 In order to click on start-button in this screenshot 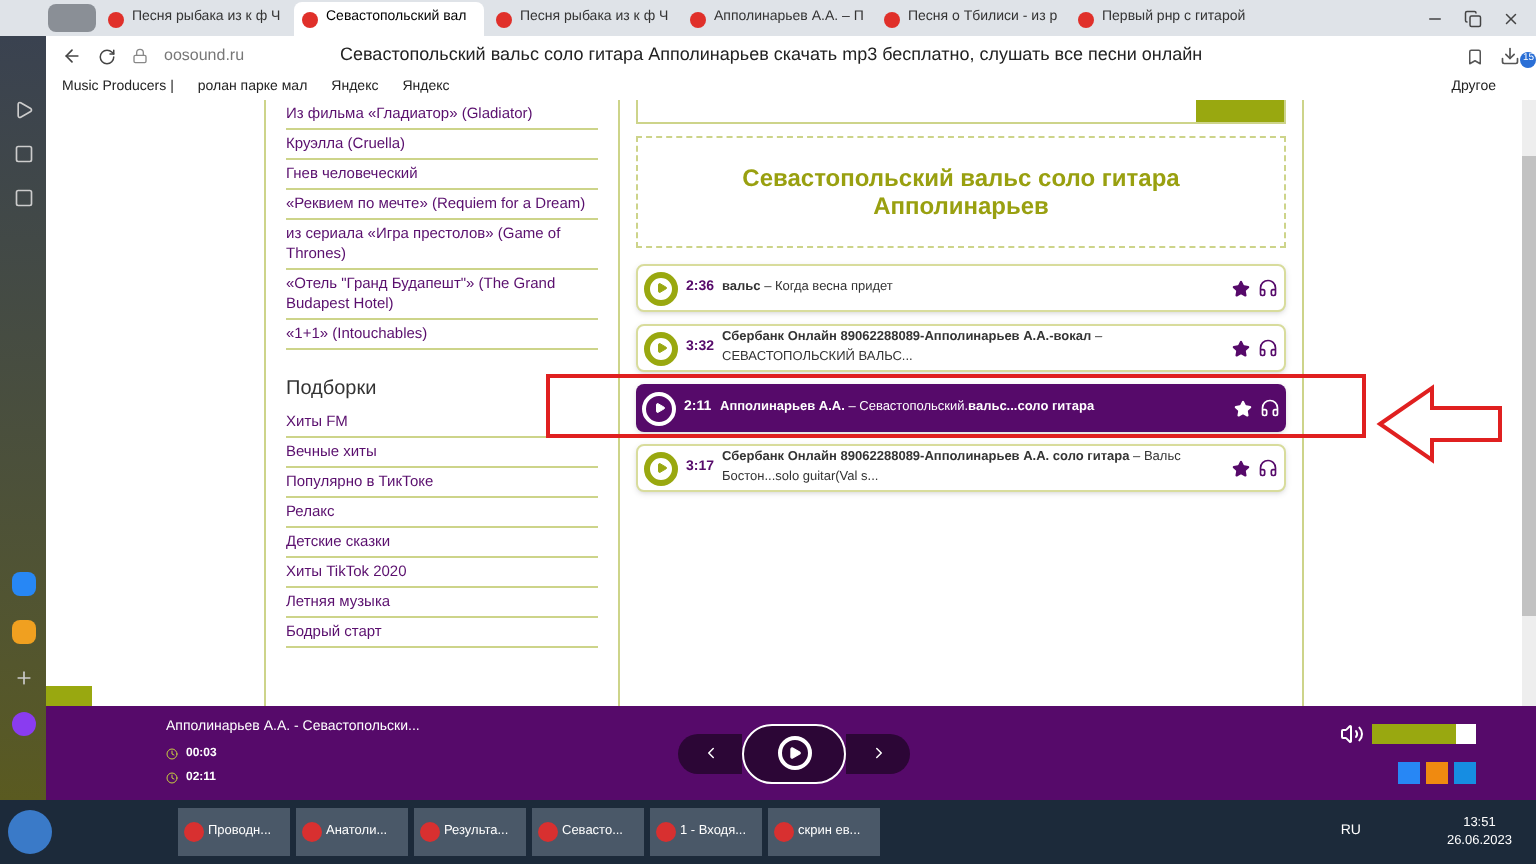, I will do `click(30, 832)`.